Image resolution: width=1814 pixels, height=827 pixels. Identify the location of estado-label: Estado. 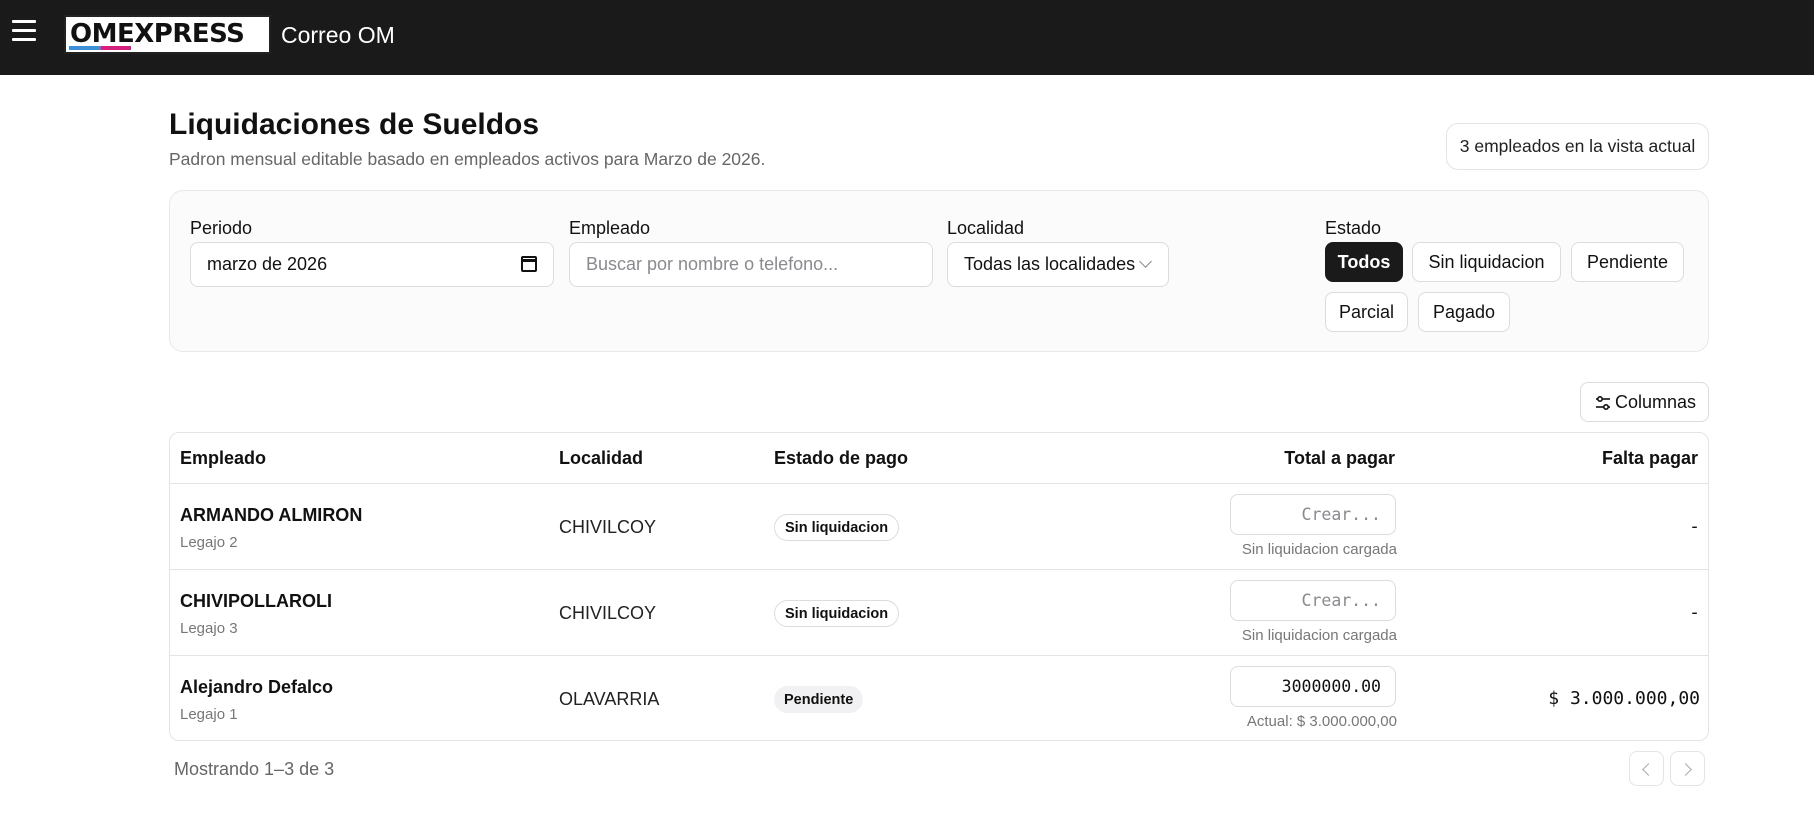
(1353, 228).